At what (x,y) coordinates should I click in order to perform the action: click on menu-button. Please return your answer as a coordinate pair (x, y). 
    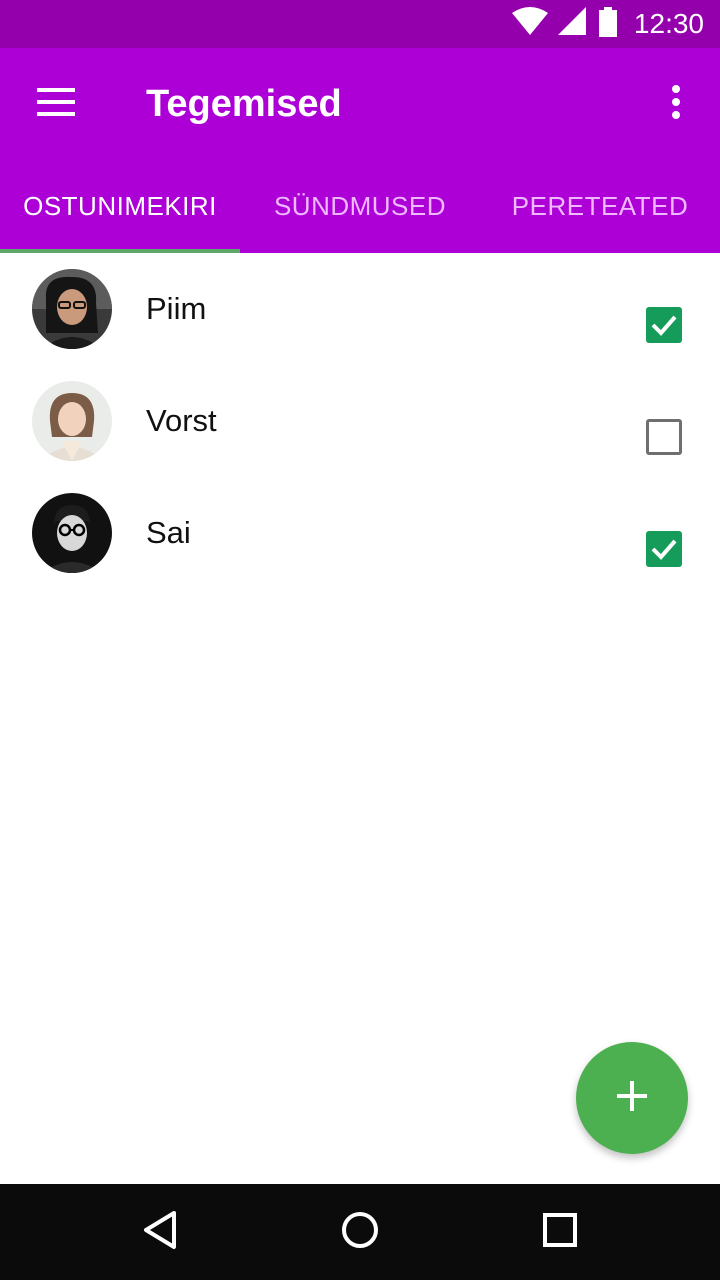
    Looking at the image, I should click on (56, 104).